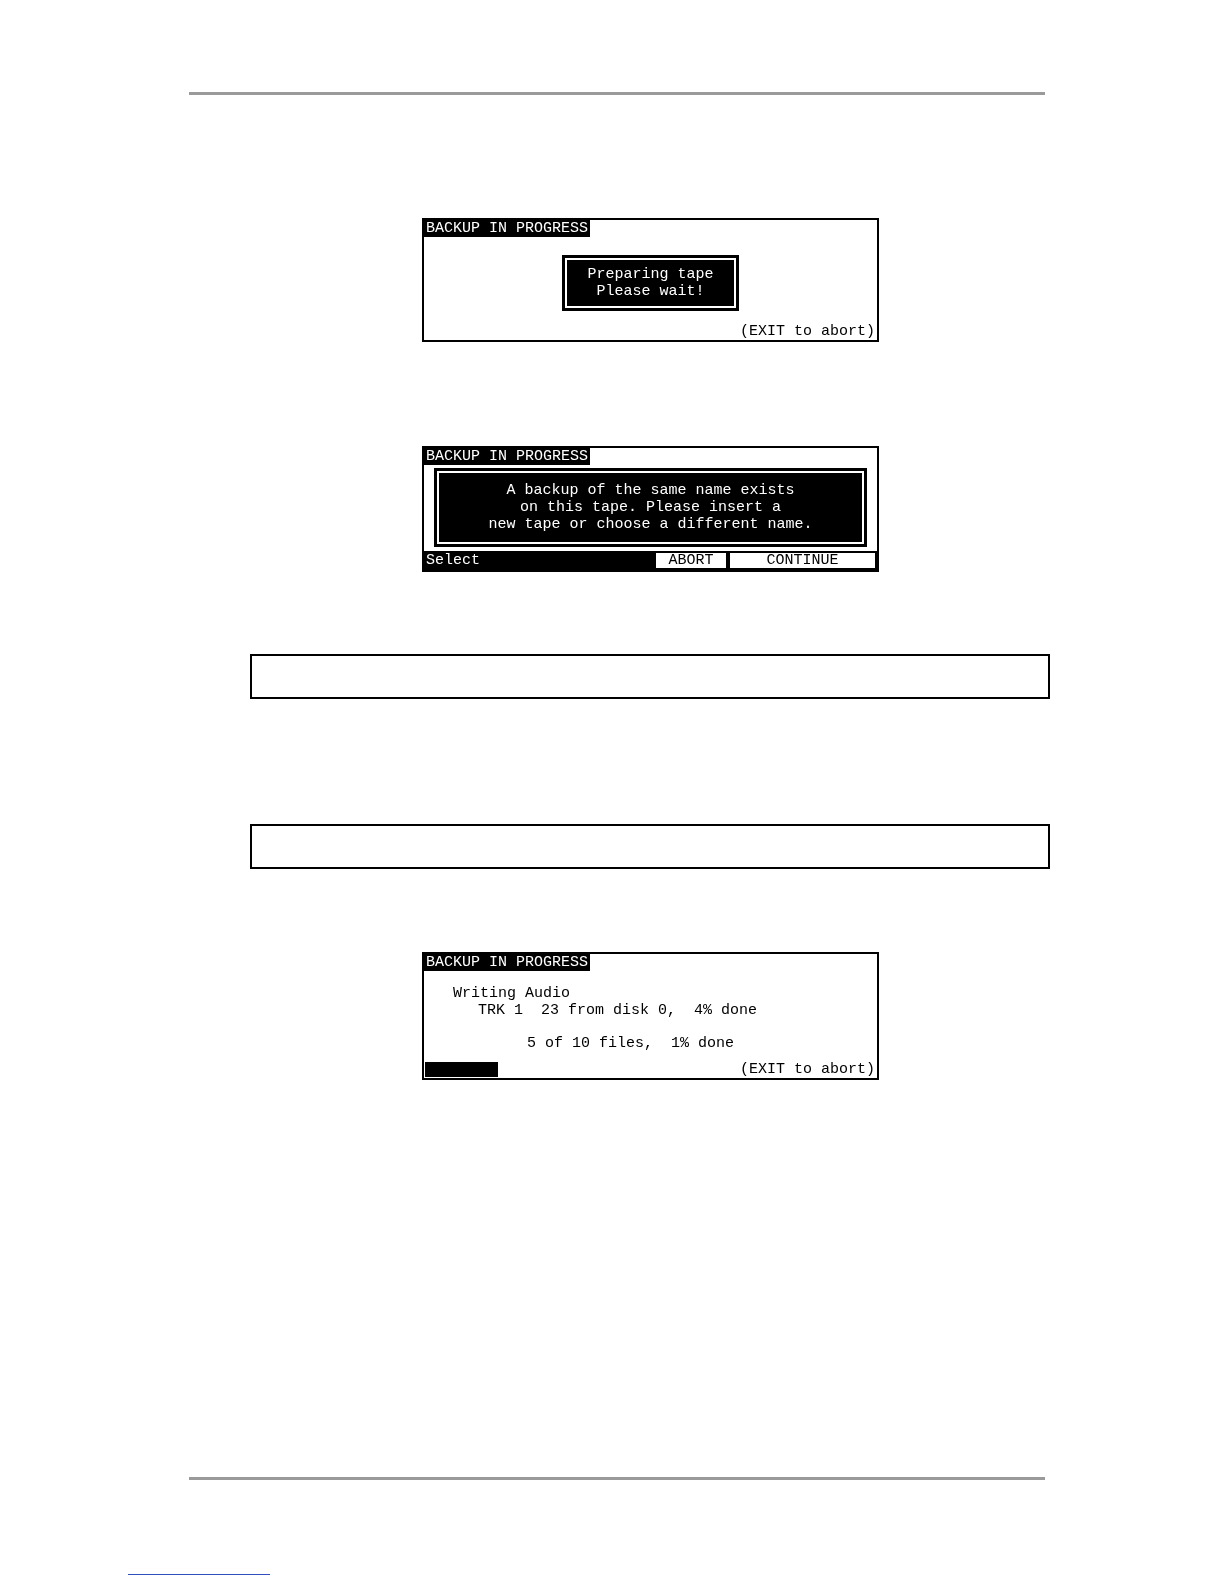  What do you see at coordinates (649, 1010) in the screenshot?
I see `track-status-text: 23 from disk 0, 4% done` at bounding box center [649, 1010].